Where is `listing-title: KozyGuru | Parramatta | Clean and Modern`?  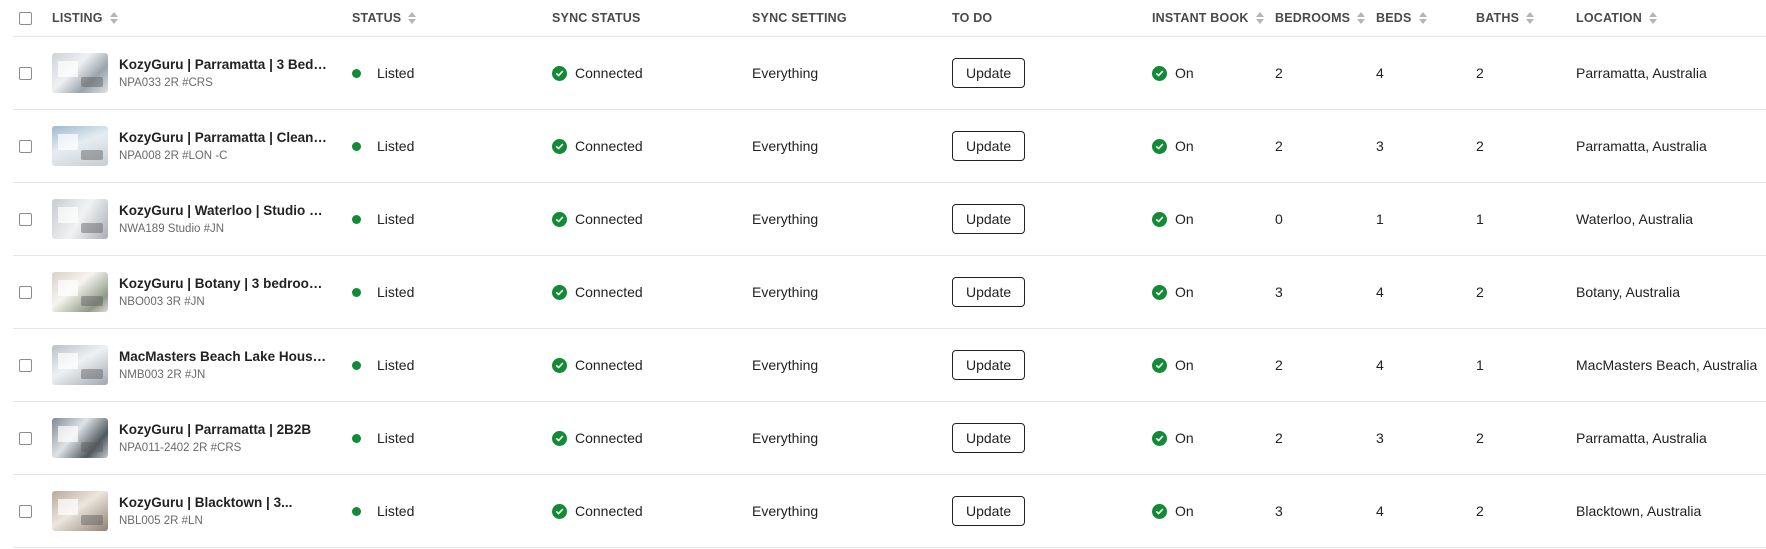
listing-title: KozyGuru | Parramatta | Clean and Modern is located at coordinates (224, 137).